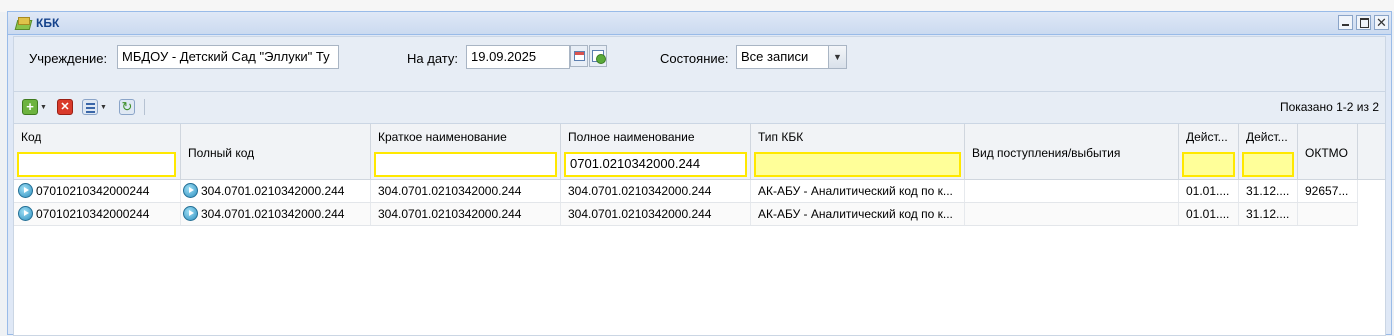 The image size is (1394, 336). What do you see at coordinates (465, 164) in the screenshot?
I see `short-name-filter-input` at bounding box center [465, 164].